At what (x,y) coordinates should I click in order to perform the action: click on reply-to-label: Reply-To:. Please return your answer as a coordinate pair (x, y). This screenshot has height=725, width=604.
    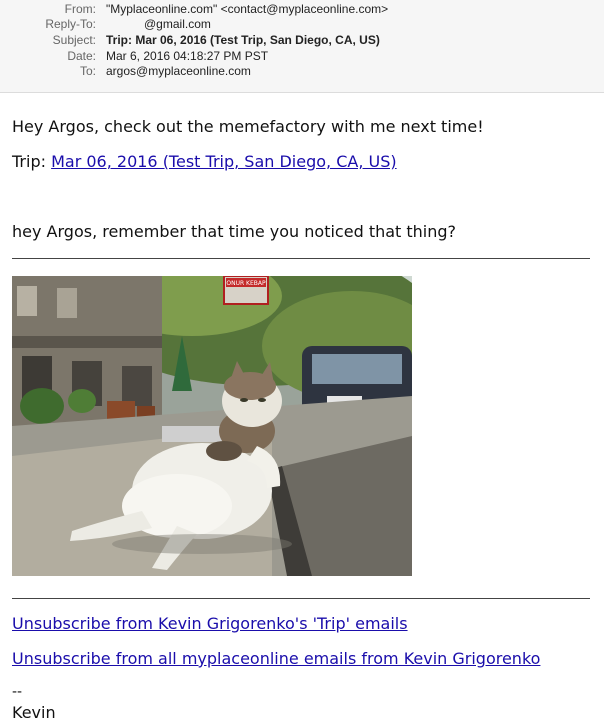
    Looking at the image, I should click on (70, 24).